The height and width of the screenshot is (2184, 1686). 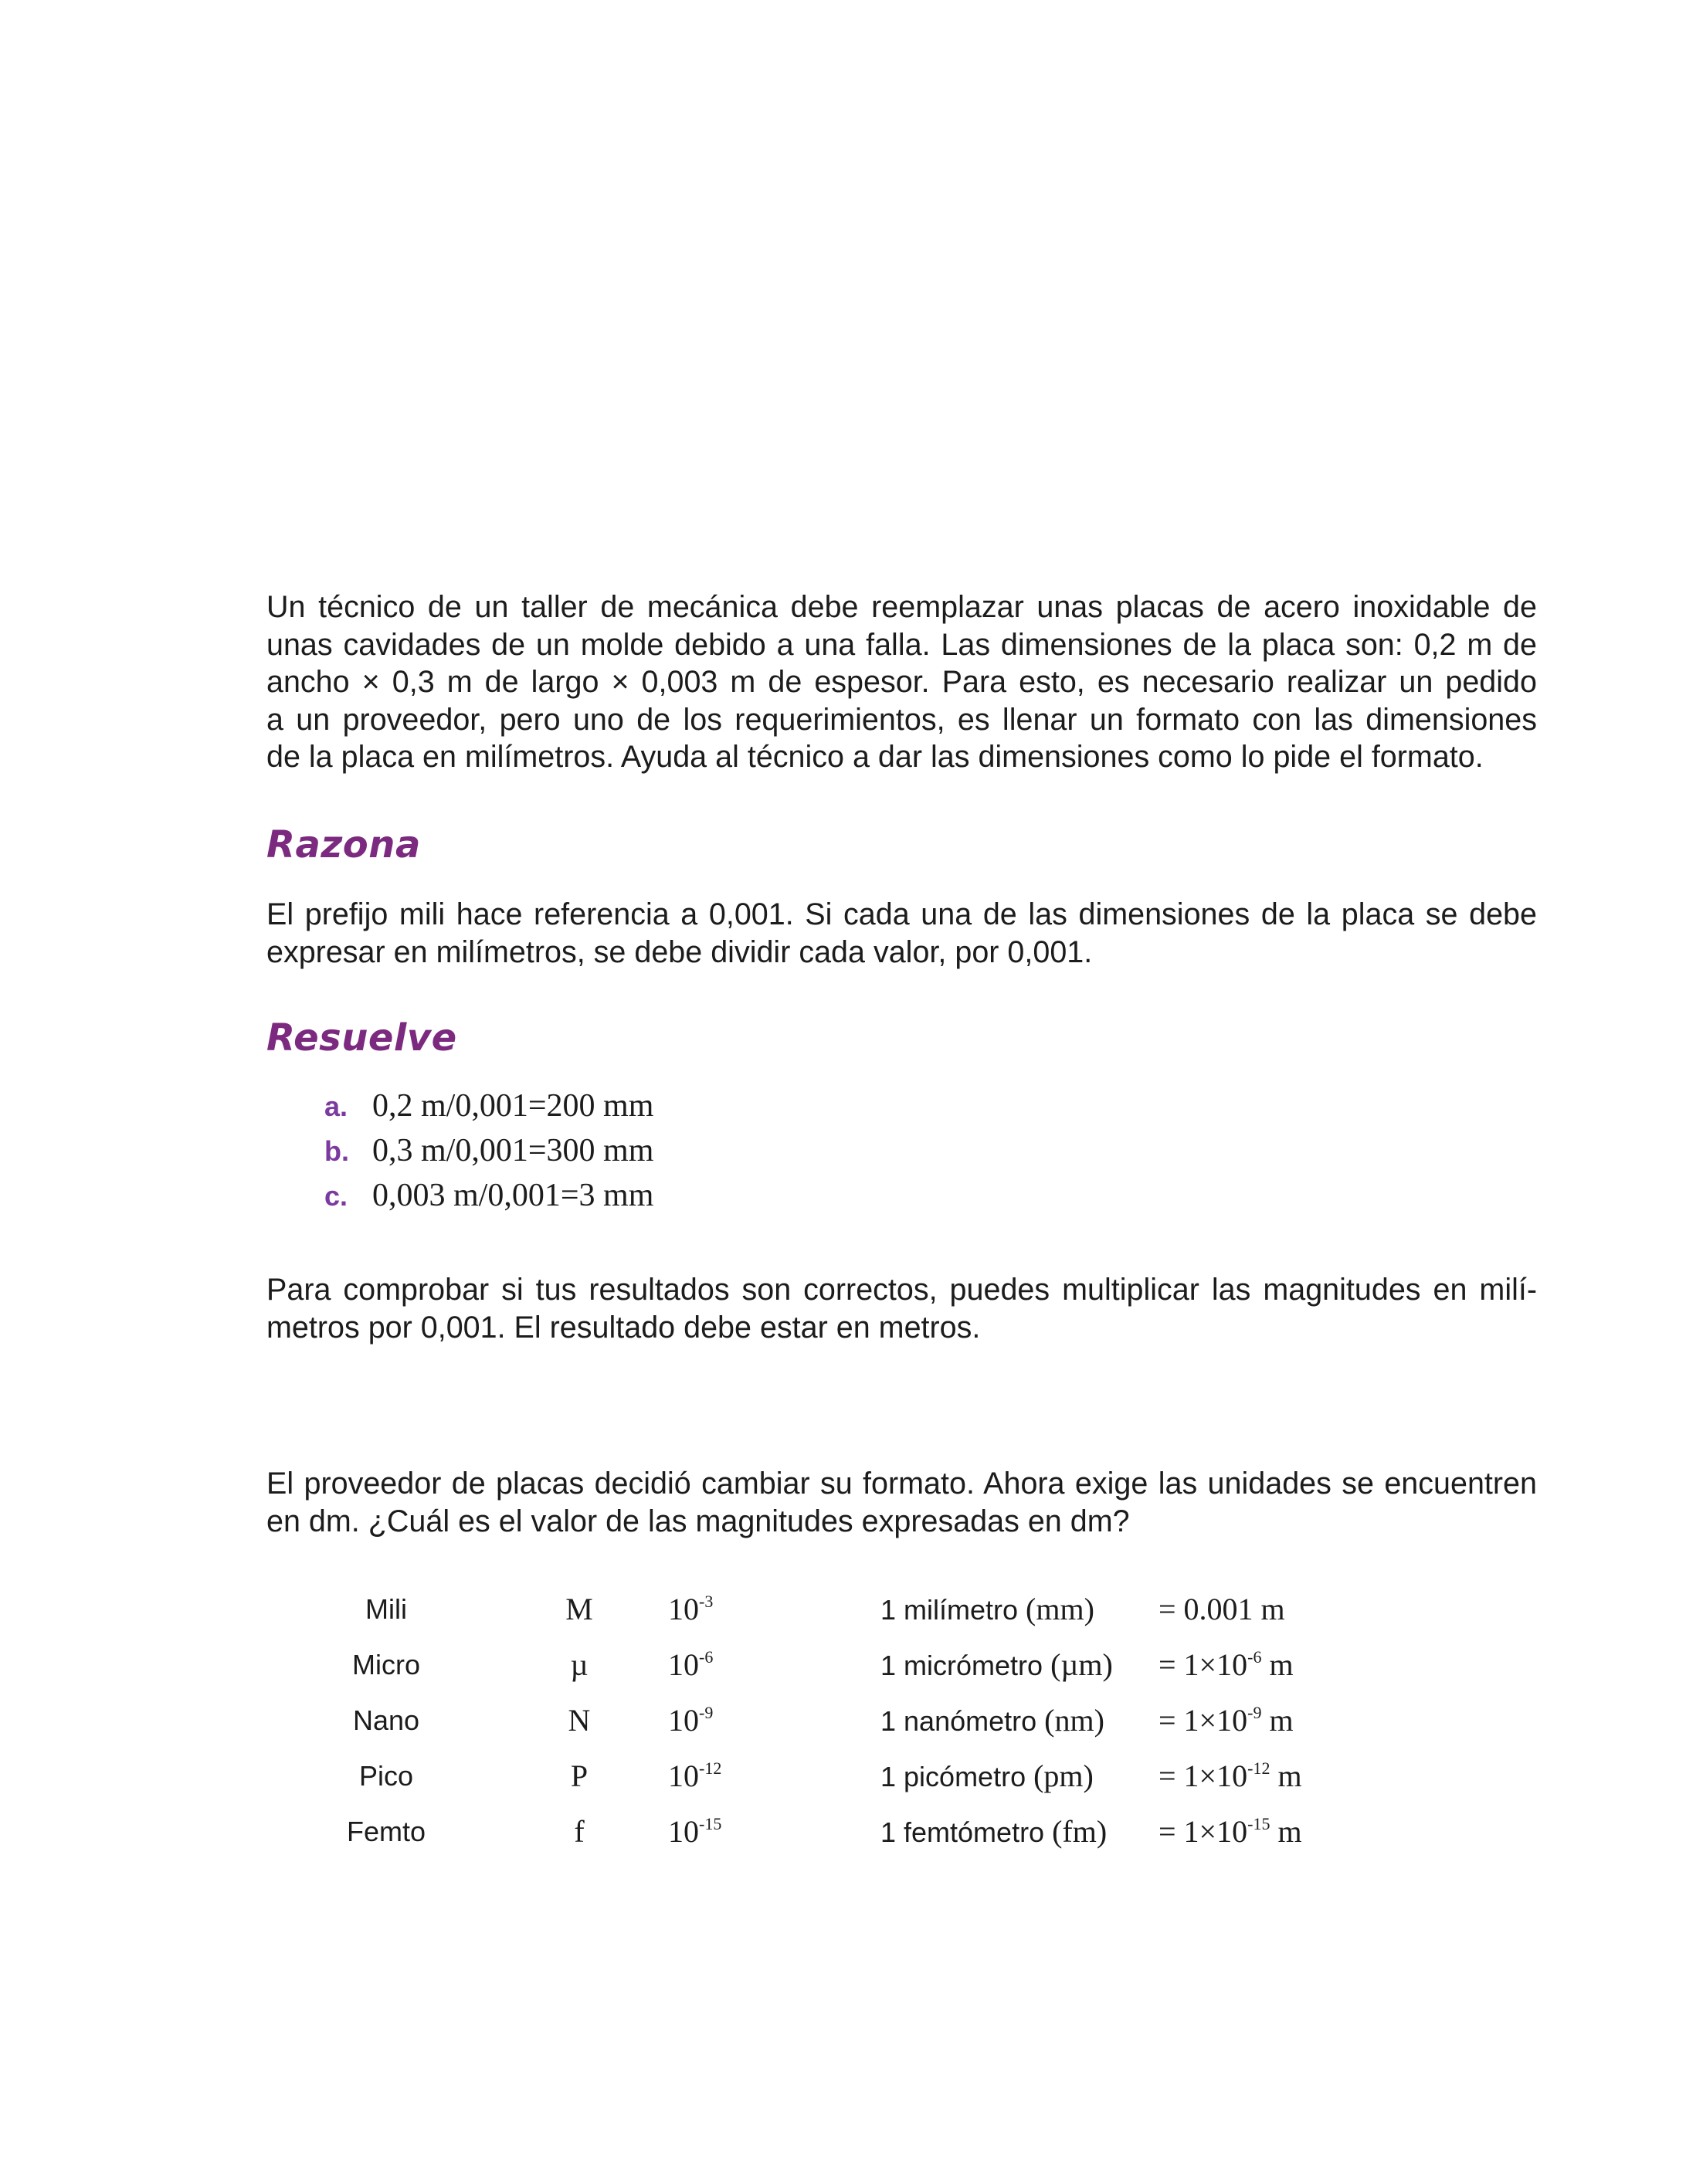 I want to click on resuelve-heading: Resuelve, so click(x=362, y=1038).